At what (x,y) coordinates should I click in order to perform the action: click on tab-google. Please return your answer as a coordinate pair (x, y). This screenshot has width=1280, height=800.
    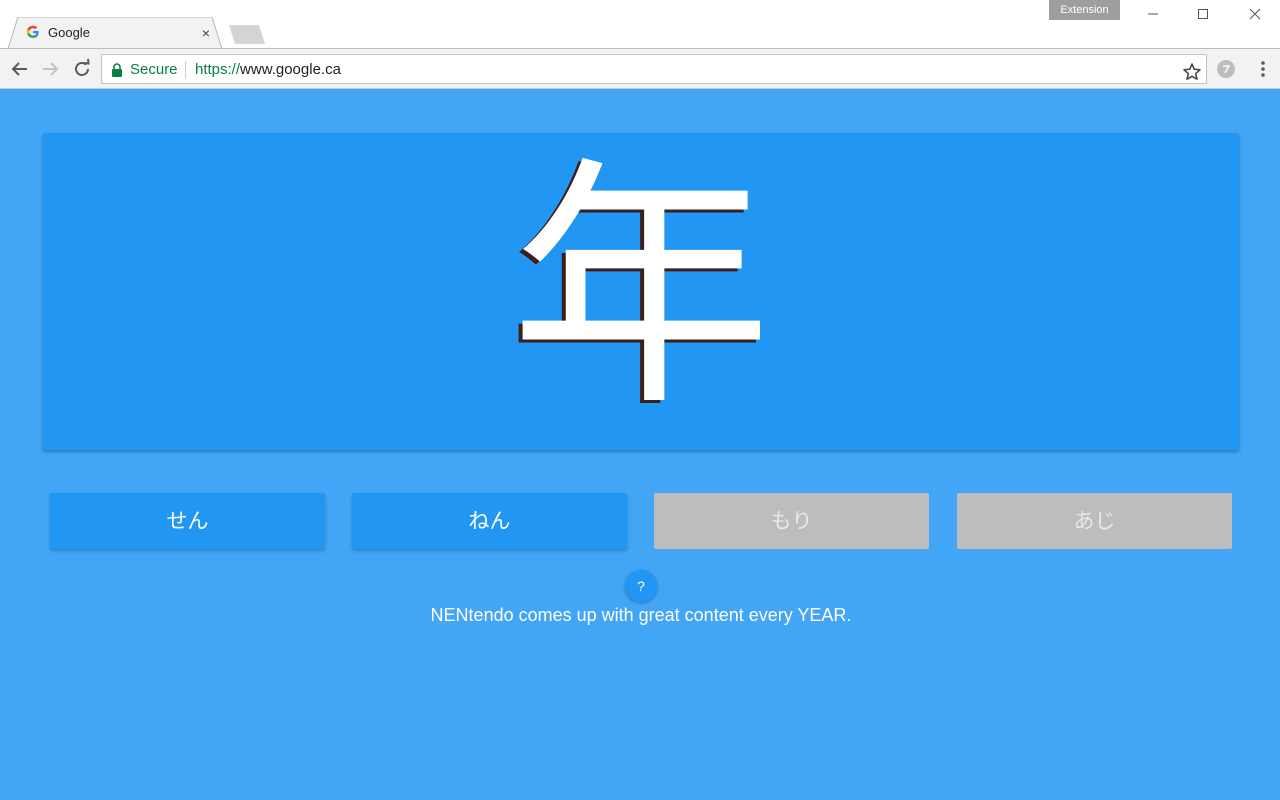
    Looking at the image, I should click on (115, 33).